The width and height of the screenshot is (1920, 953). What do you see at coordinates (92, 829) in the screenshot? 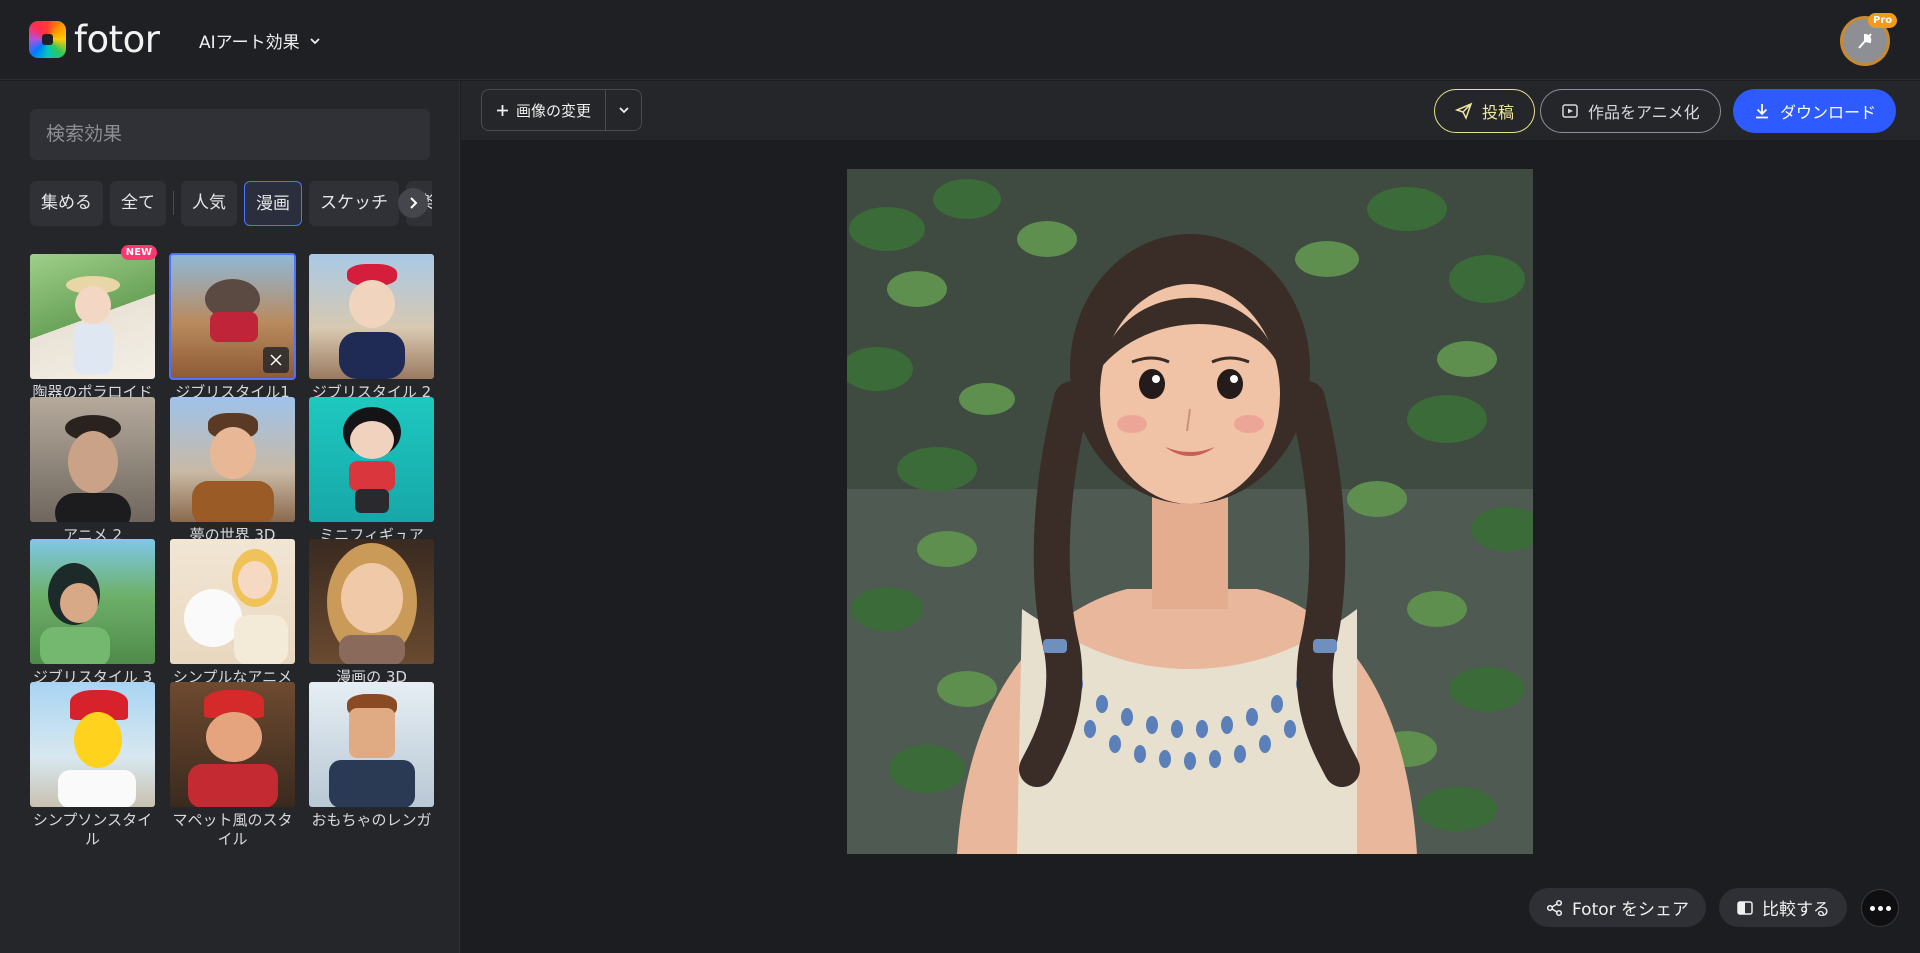
I see `effect-label: シンプソンスタイル` at bounding box center [92, 829].